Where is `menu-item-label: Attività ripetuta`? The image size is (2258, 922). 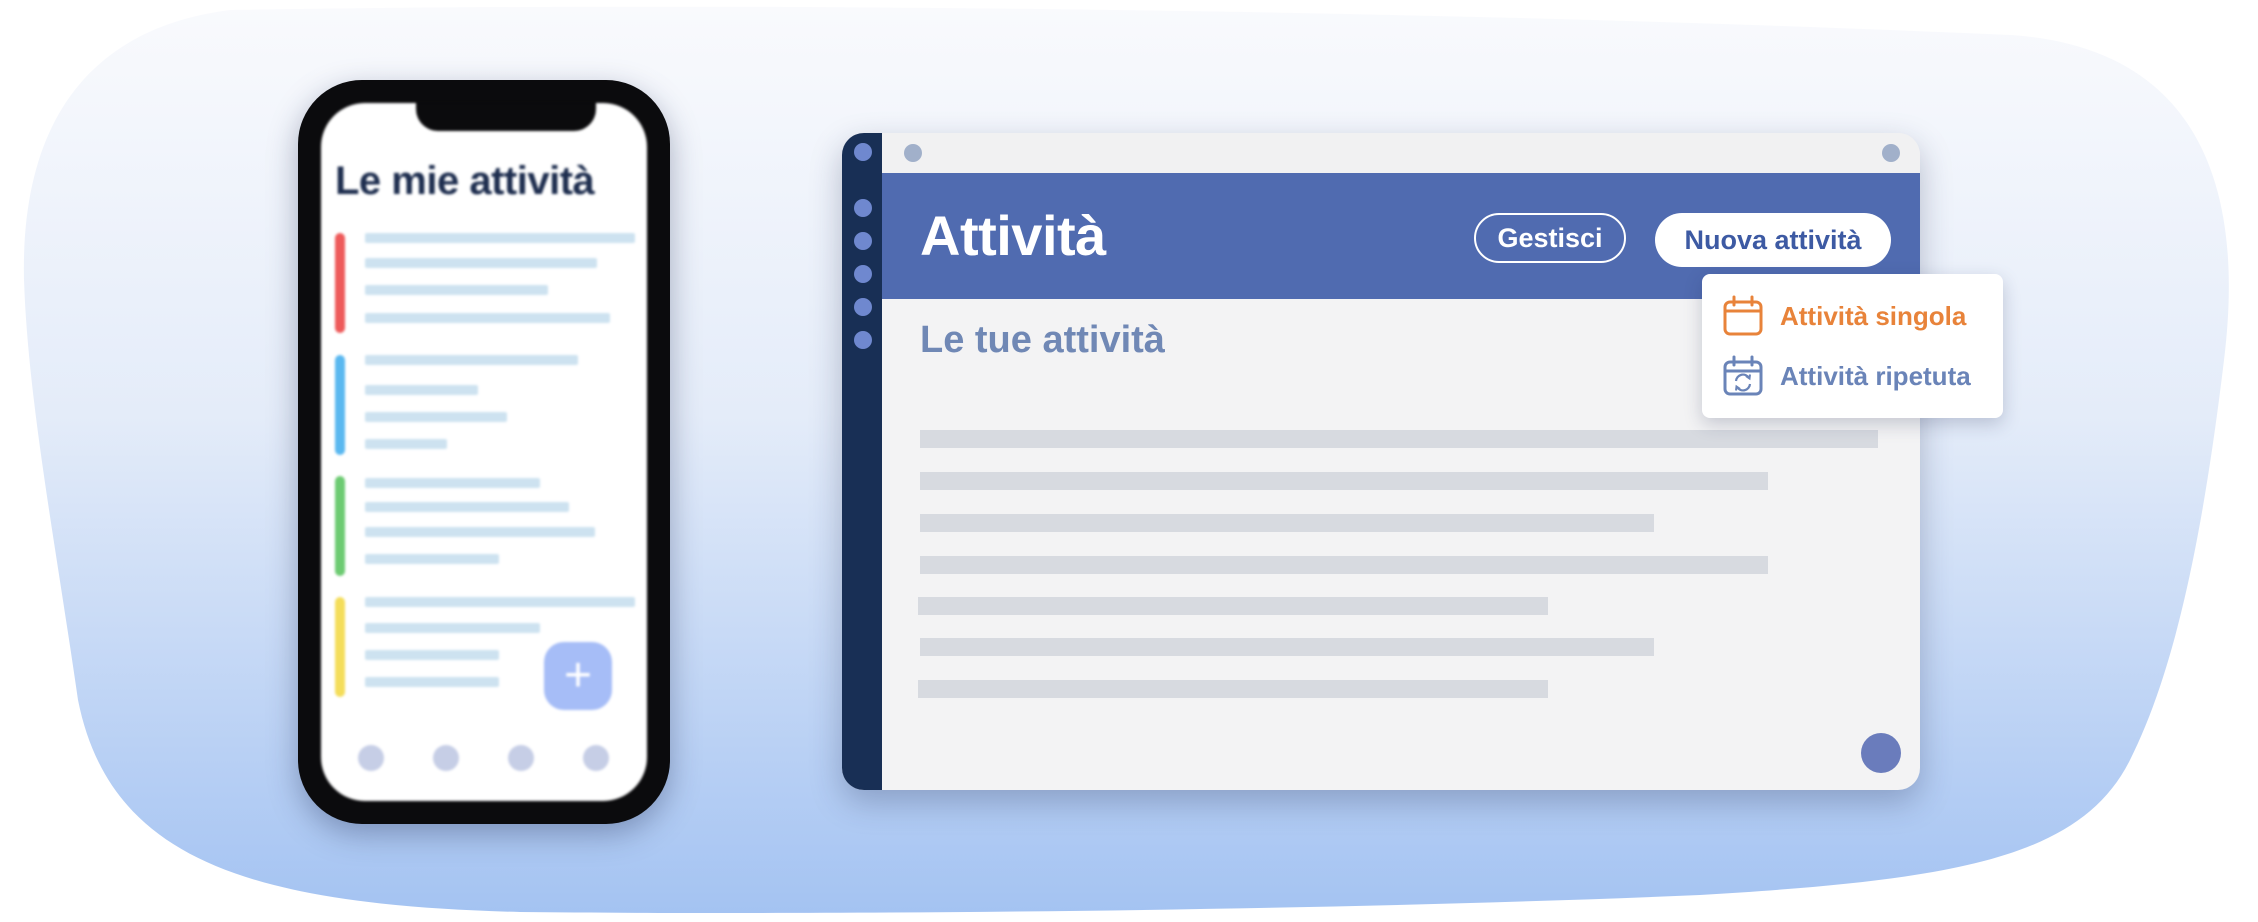
menu-item-label: Attività ripetuta is located at coordinates (1875, 375).